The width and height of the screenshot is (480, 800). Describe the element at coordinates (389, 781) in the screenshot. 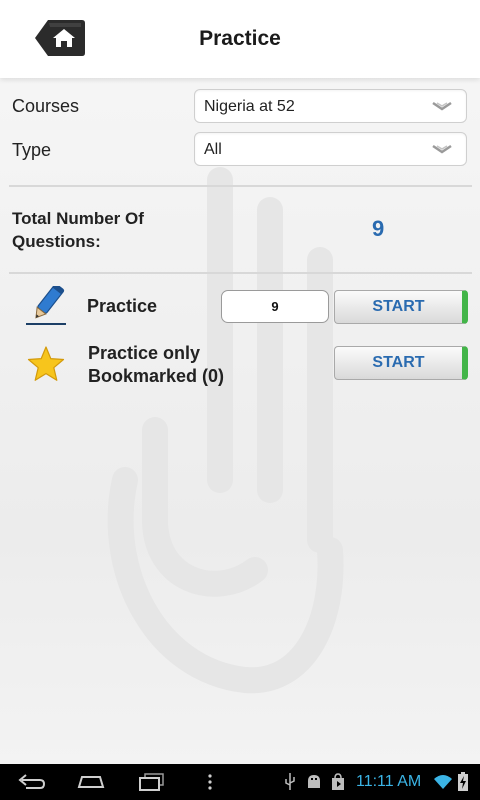

I see `clock: 11:11 AM` at that location.